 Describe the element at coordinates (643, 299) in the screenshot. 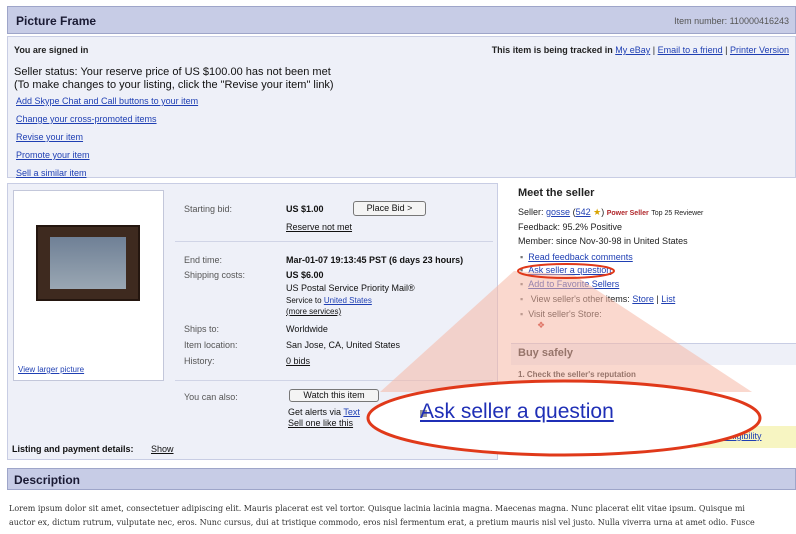

I see `store-link: Store` at that location.